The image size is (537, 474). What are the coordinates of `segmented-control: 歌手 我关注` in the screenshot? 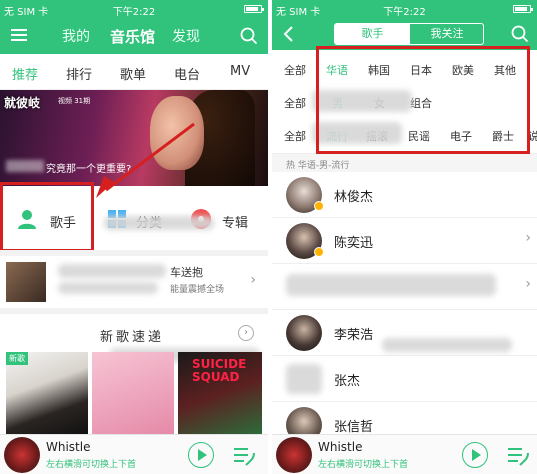 It's located at (409, 34).